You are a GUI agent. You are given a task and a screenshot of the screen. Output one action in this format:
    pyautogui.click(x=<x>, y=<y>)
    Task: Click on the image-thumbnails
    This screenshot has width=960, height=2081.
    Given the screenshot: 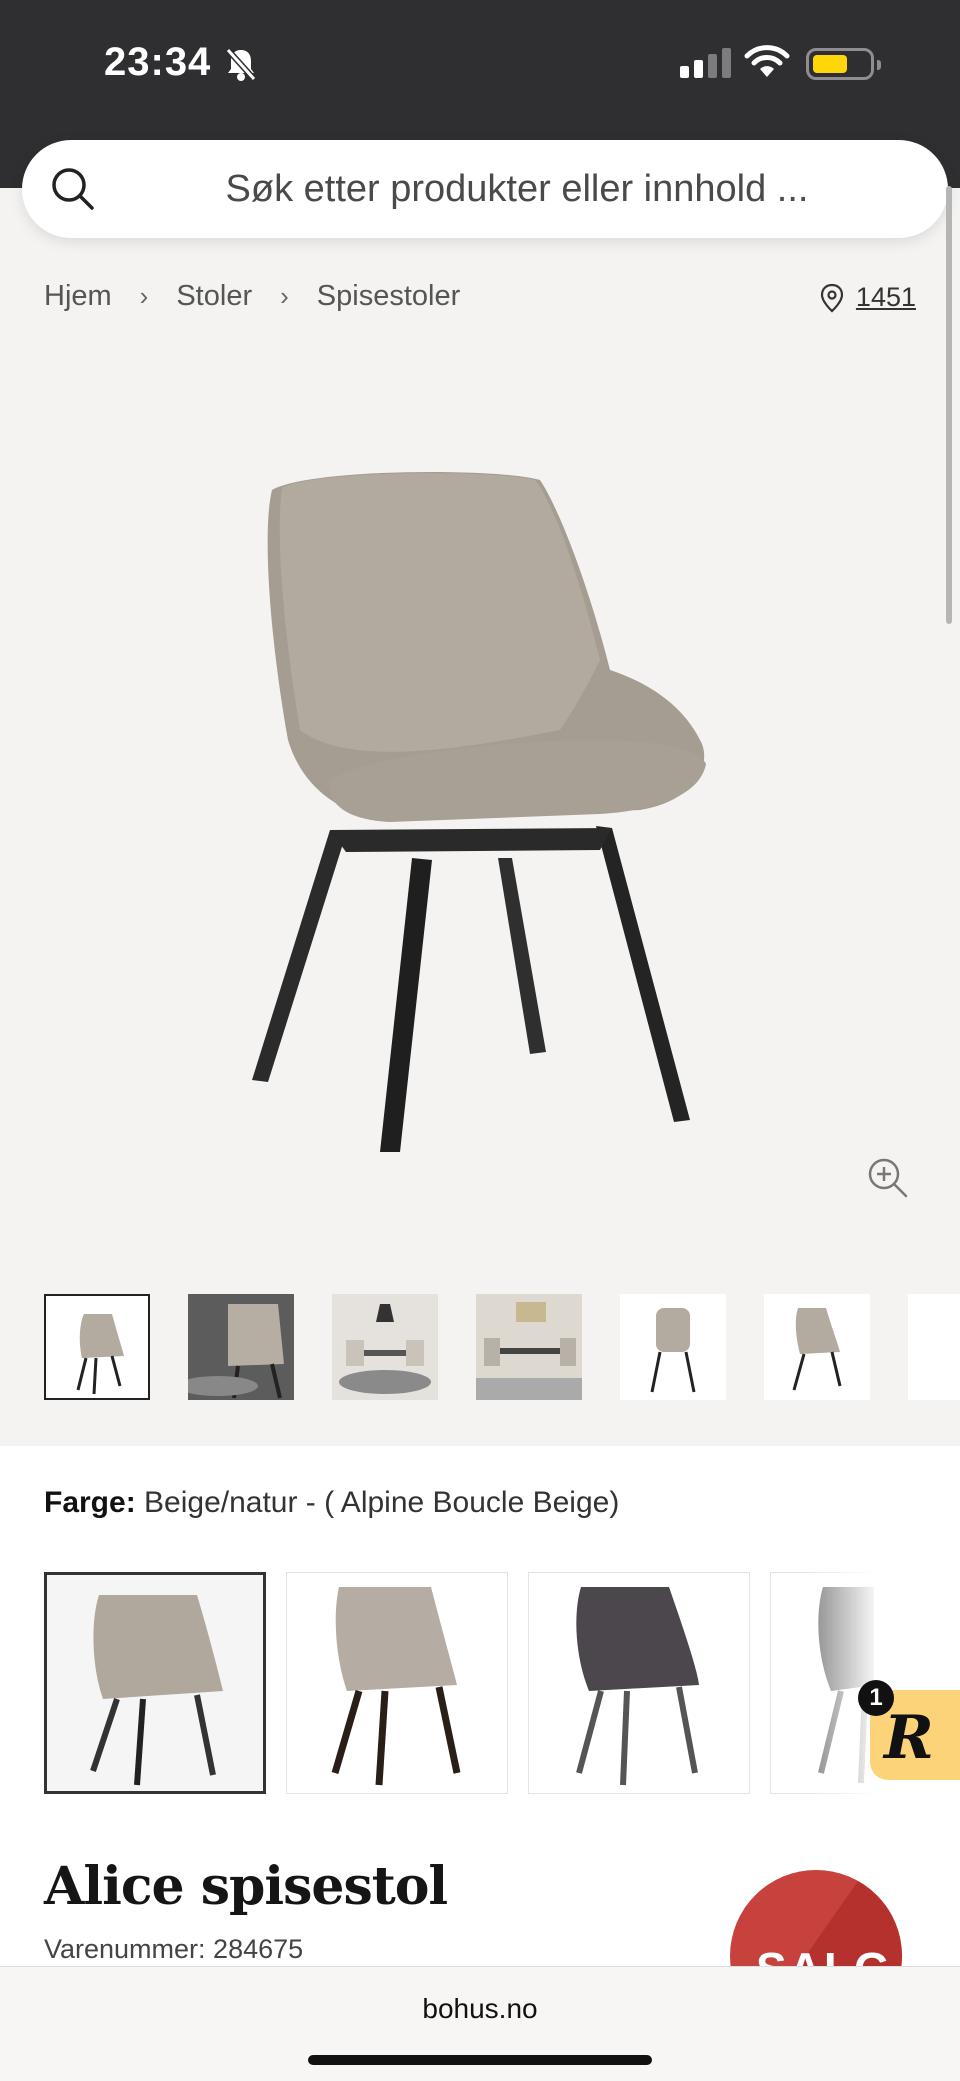 What is the action you would take?
    pyautogui.click(x=502, y=1347)
    